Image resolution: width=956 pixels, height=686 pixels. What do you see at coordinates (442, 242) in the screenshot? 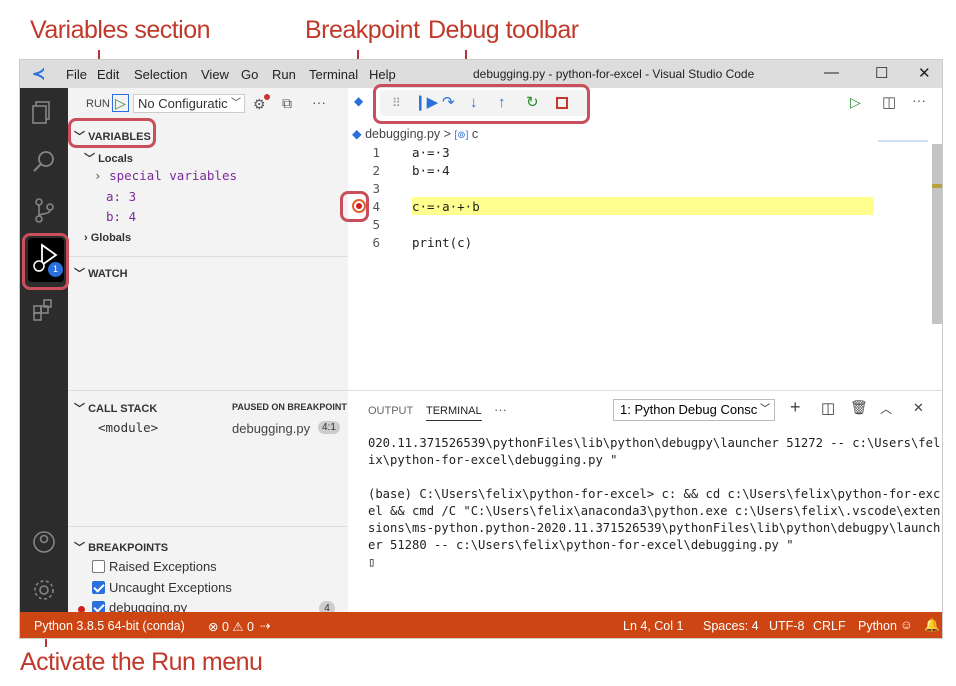
I see `code-line: print(c)` at bounding box center [442, 242].